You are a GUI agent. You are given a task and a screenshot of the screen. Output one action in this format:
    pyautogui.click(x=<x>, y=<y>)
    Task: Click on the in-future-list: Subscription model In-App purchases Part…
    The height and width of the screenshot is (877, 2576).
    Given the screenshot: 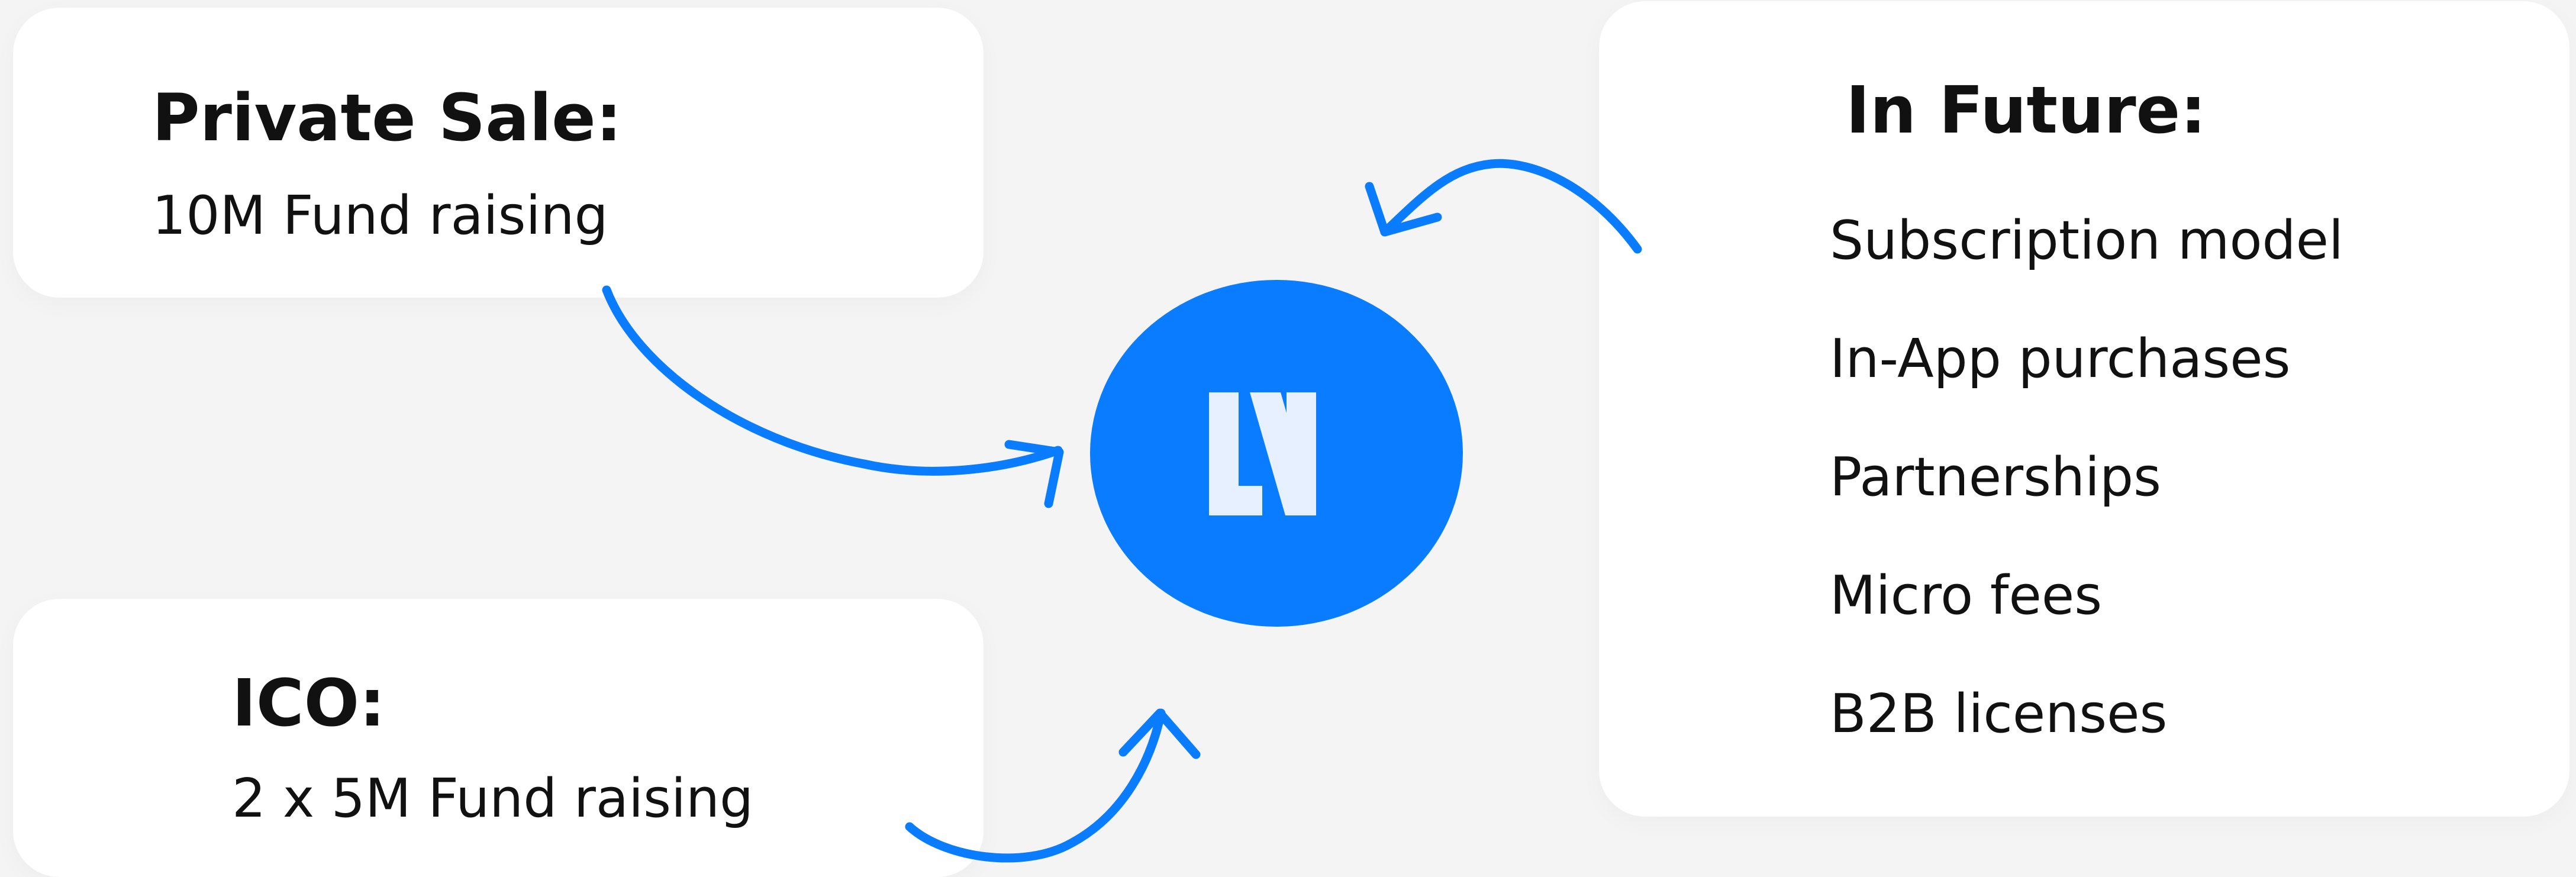 What is the action you would take?
    pyautogui.click(x=2086, y=477)
    